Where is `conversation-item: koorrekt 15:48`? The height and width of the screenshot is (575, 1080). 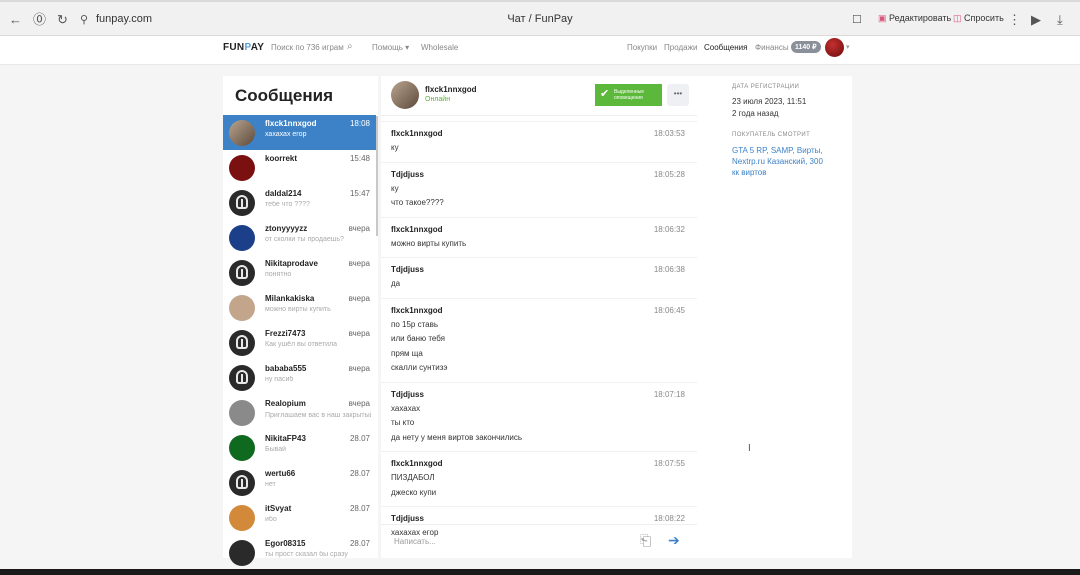 conversation-item: koorrekt 15:48 is located at coordinates (299, 167).